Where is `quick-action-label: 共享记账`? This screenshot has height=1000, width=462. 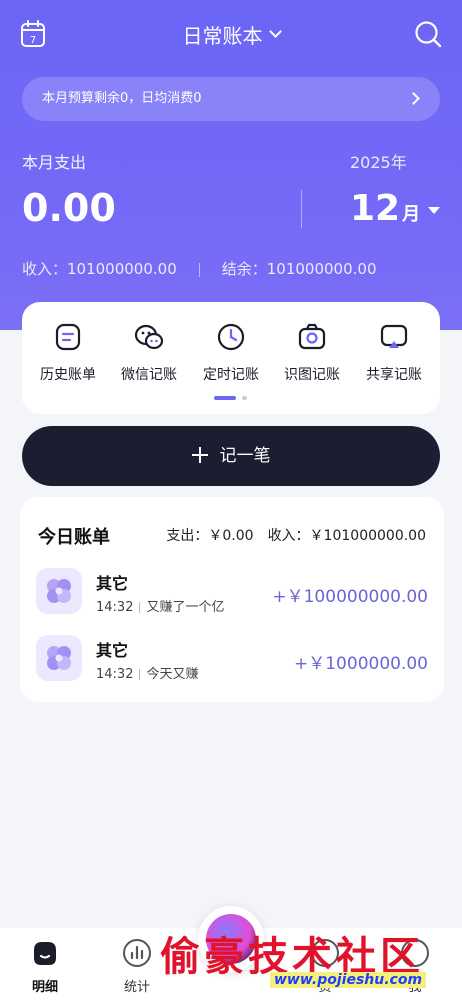 quick-action-label: 共享记账 is located at coordinates (394, 375).